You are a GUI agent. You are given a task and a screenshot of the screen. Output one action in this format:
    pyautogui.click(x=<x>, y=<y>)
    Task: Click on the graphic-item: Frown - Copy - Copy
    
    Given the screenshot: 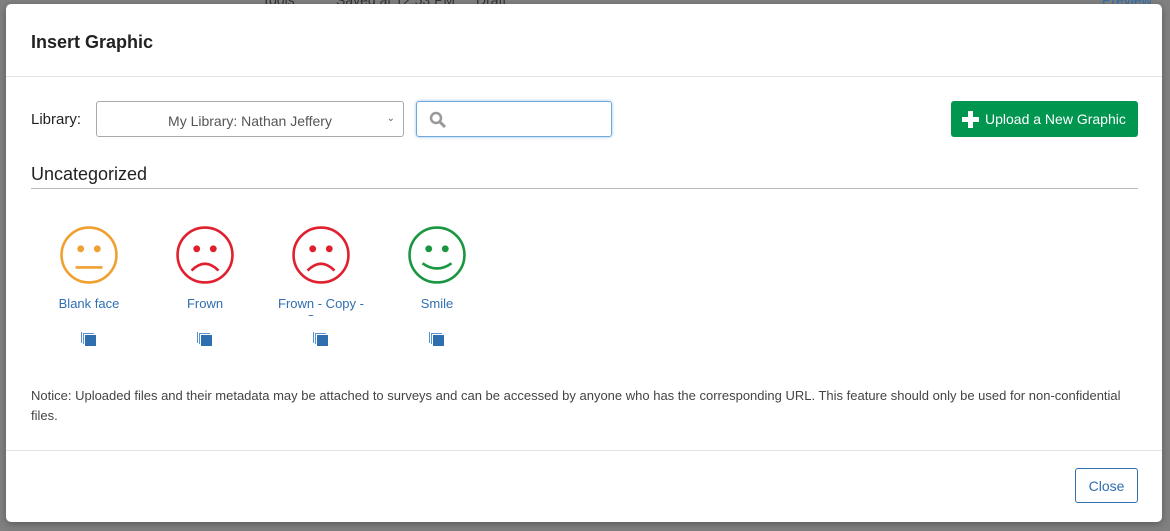 What is the action you would take?
    pyautogui.click(x=321, y=286)
    